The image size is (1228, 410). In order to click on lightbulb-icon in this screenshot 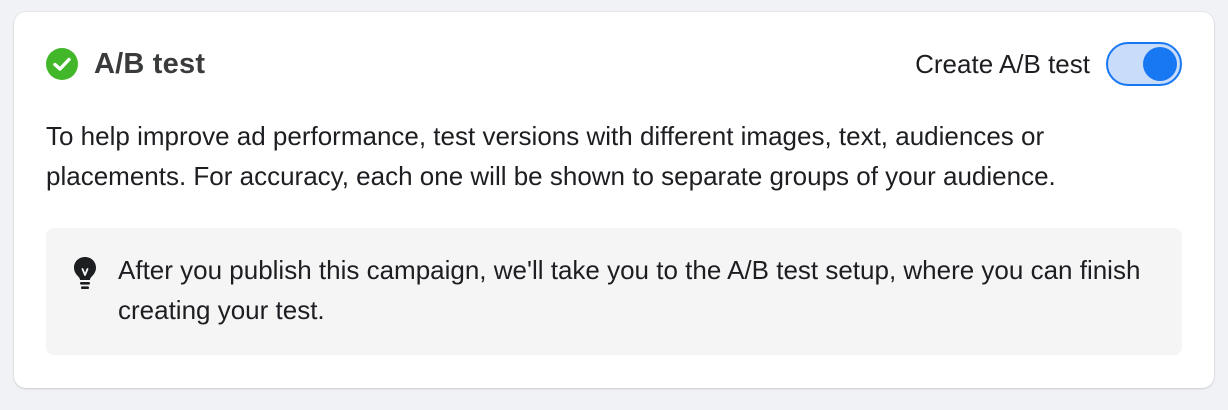, I will do `click(85, 273)`.